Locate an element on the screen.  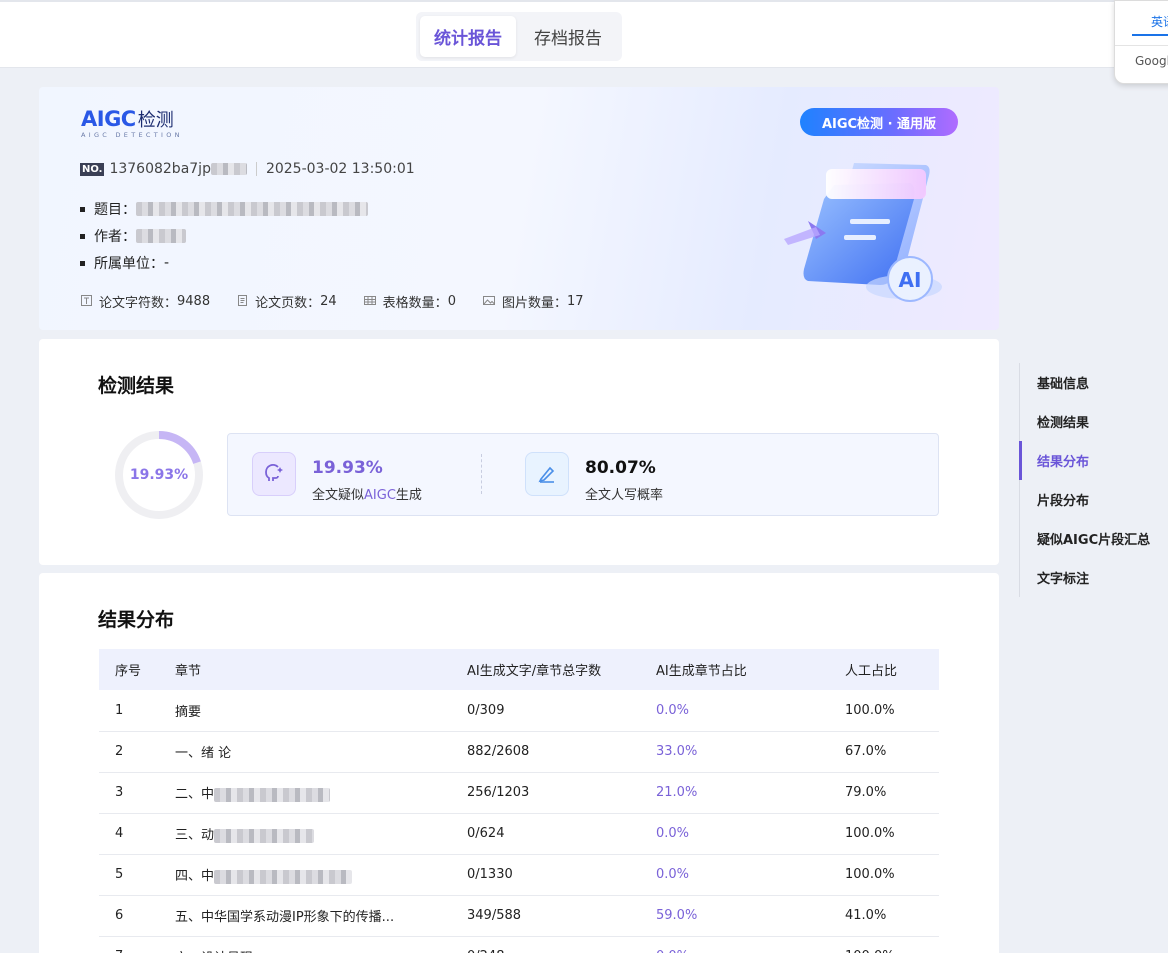
title-label: 题目： is located at coordinates (115, 210).